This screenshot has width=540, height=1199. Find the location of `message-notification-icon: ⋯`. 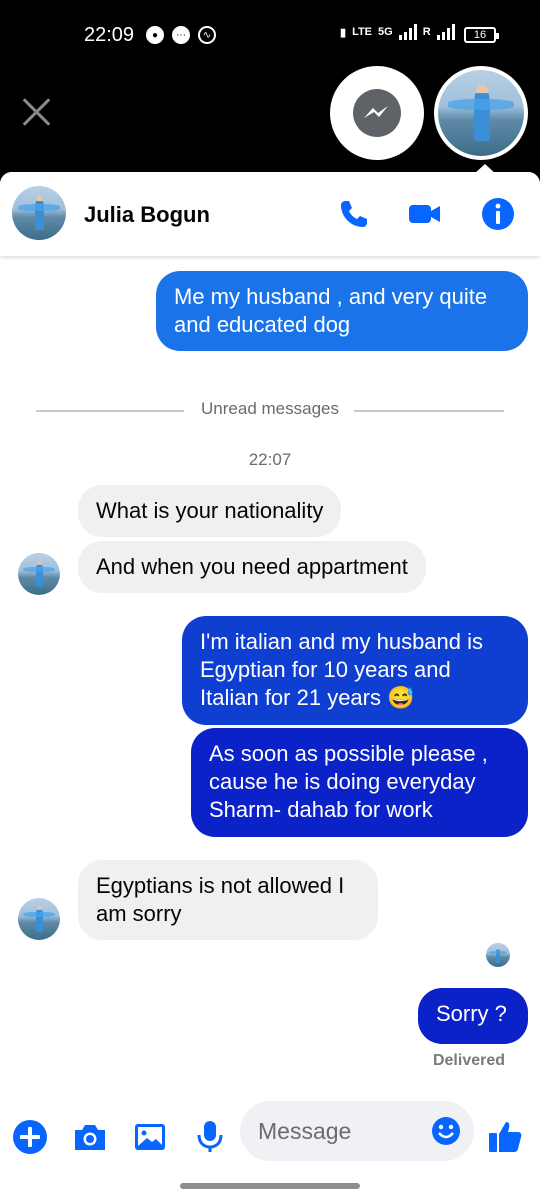

message-notification-icon: ⋯ is located at coordinates (181, 35).